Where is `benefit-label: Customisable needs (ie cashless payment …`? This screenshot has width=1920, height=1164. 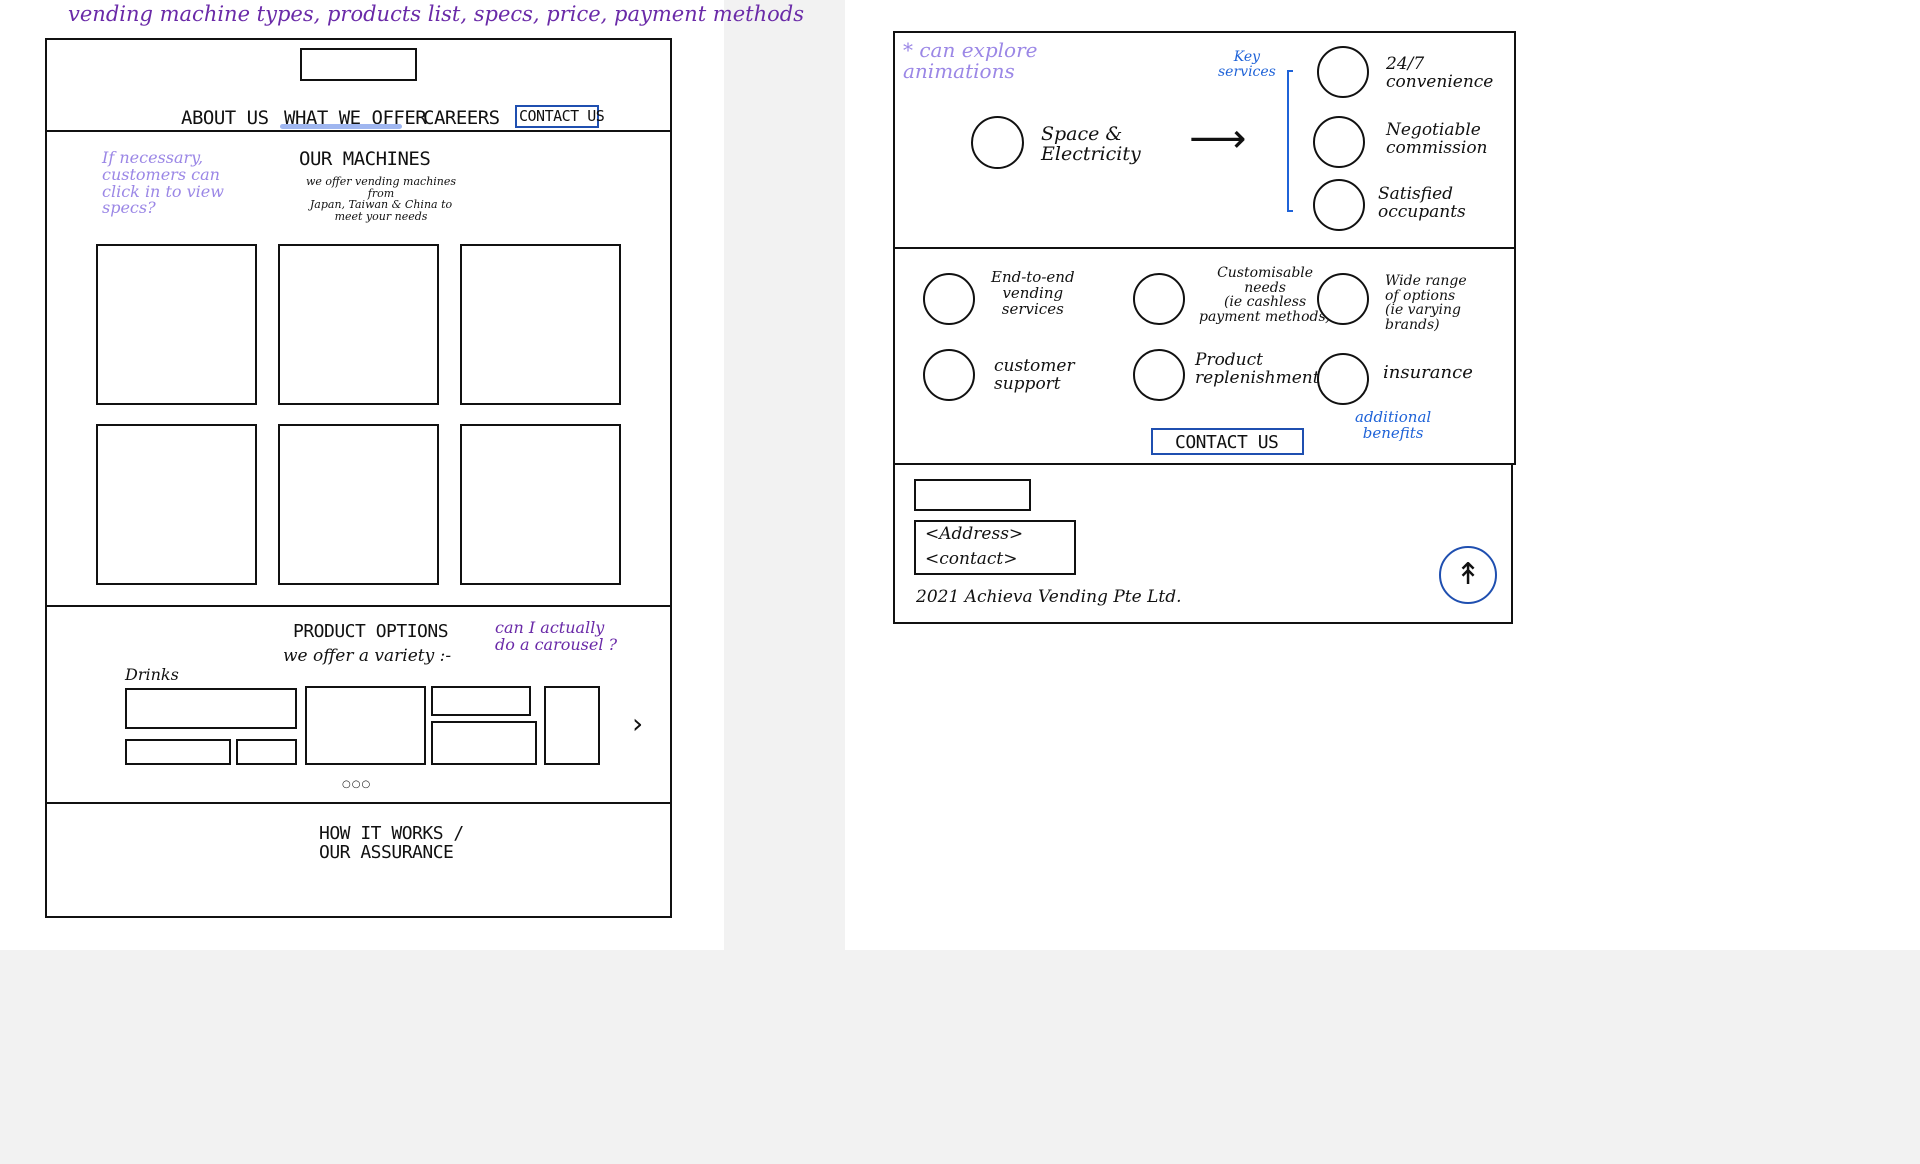
benefit-label: Customisable needs (ie cashless payment … is located at coordinates (1265, 295).